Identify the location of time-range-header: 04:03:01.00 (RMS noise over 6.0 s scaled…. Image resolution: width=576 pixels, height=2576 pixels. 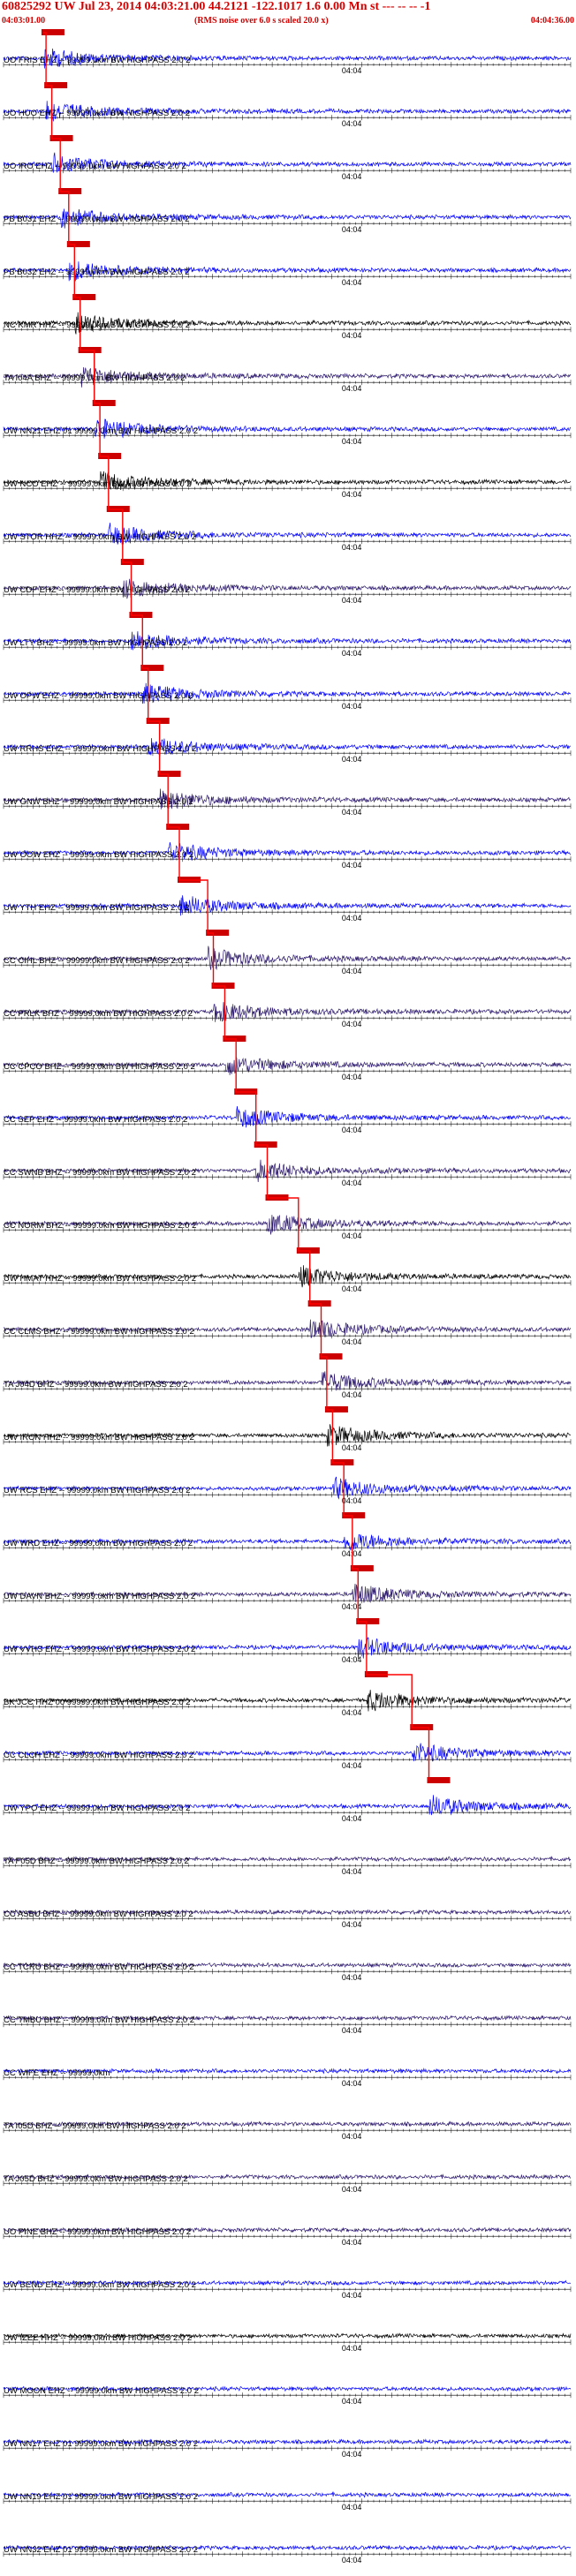
(288, 22).